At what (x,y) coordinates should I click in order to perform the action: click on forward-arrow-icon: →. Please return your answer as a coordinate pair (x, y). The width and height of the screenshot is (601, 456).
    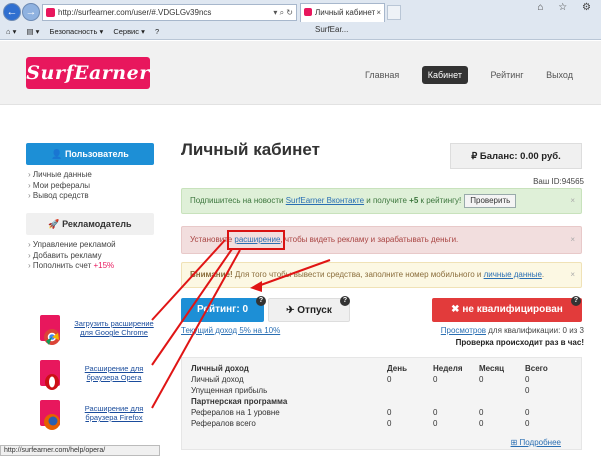
    Looking at the image, I should click on (31, 12).